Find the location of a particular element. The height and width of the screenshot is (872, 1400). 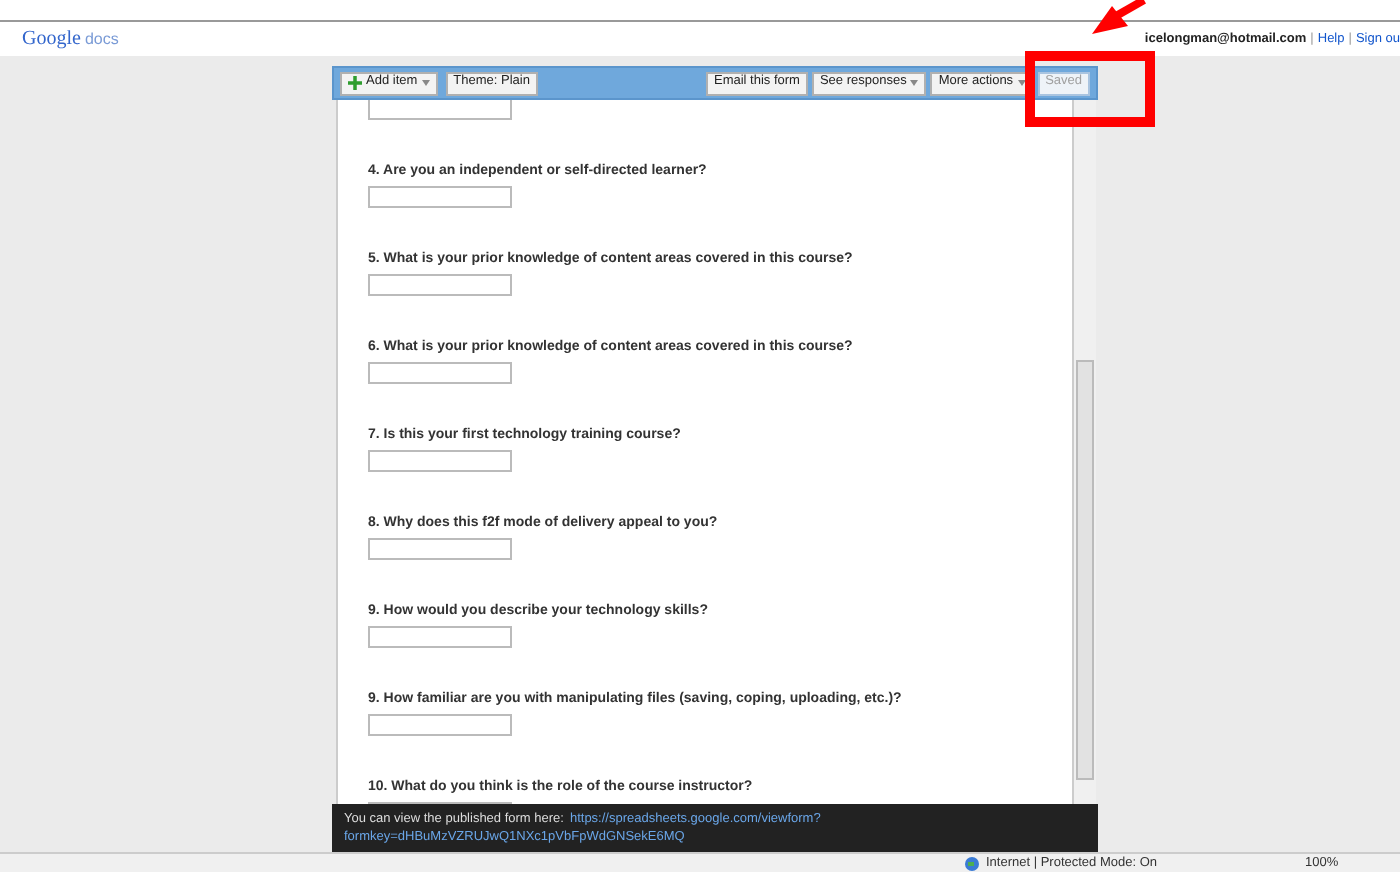

globe-icon is located at coordinates (972, 863).